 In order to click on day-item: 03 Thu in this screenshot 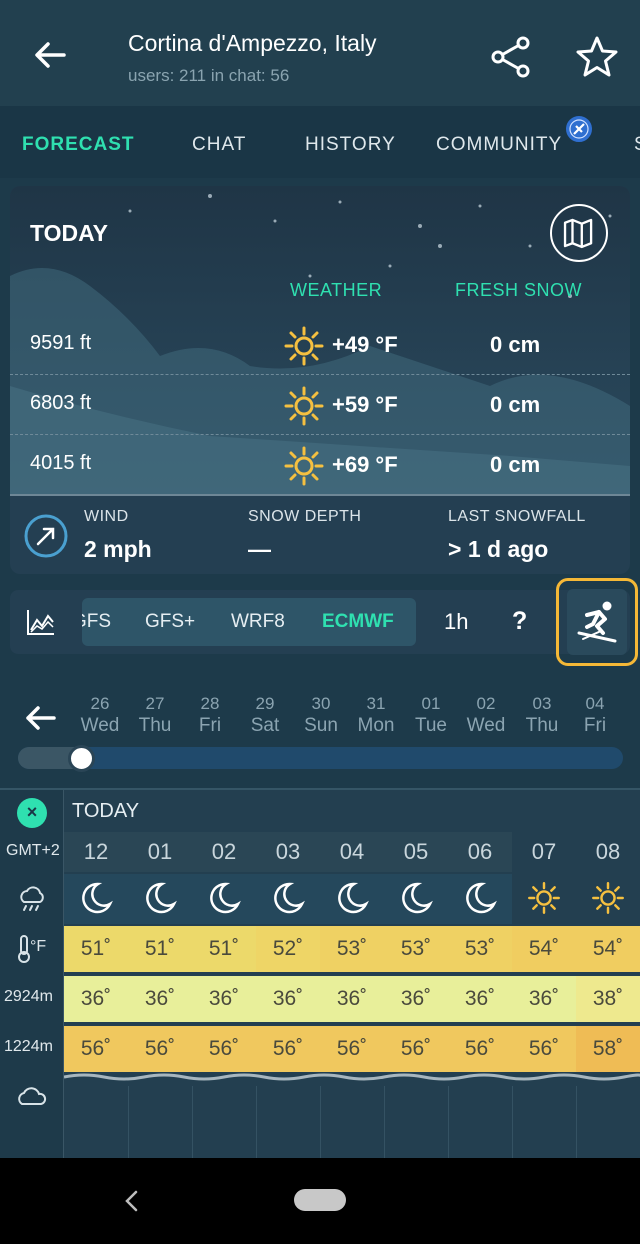, I will do `click(542, 715)`.